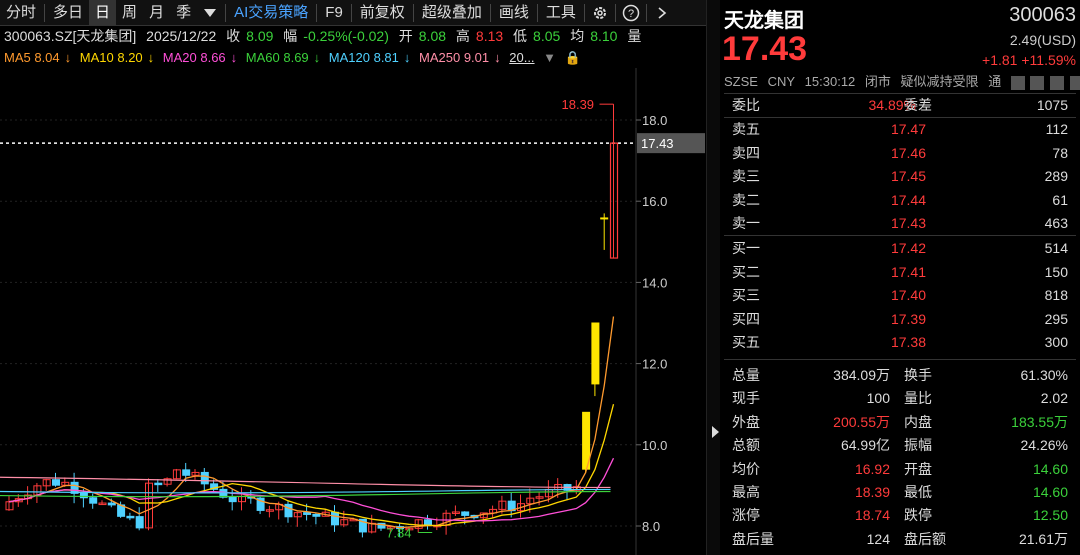  What do you see at coordinates (547, 36) in the screenshot?
I see `low-value: 8.05` at bounding box center [547, 36].